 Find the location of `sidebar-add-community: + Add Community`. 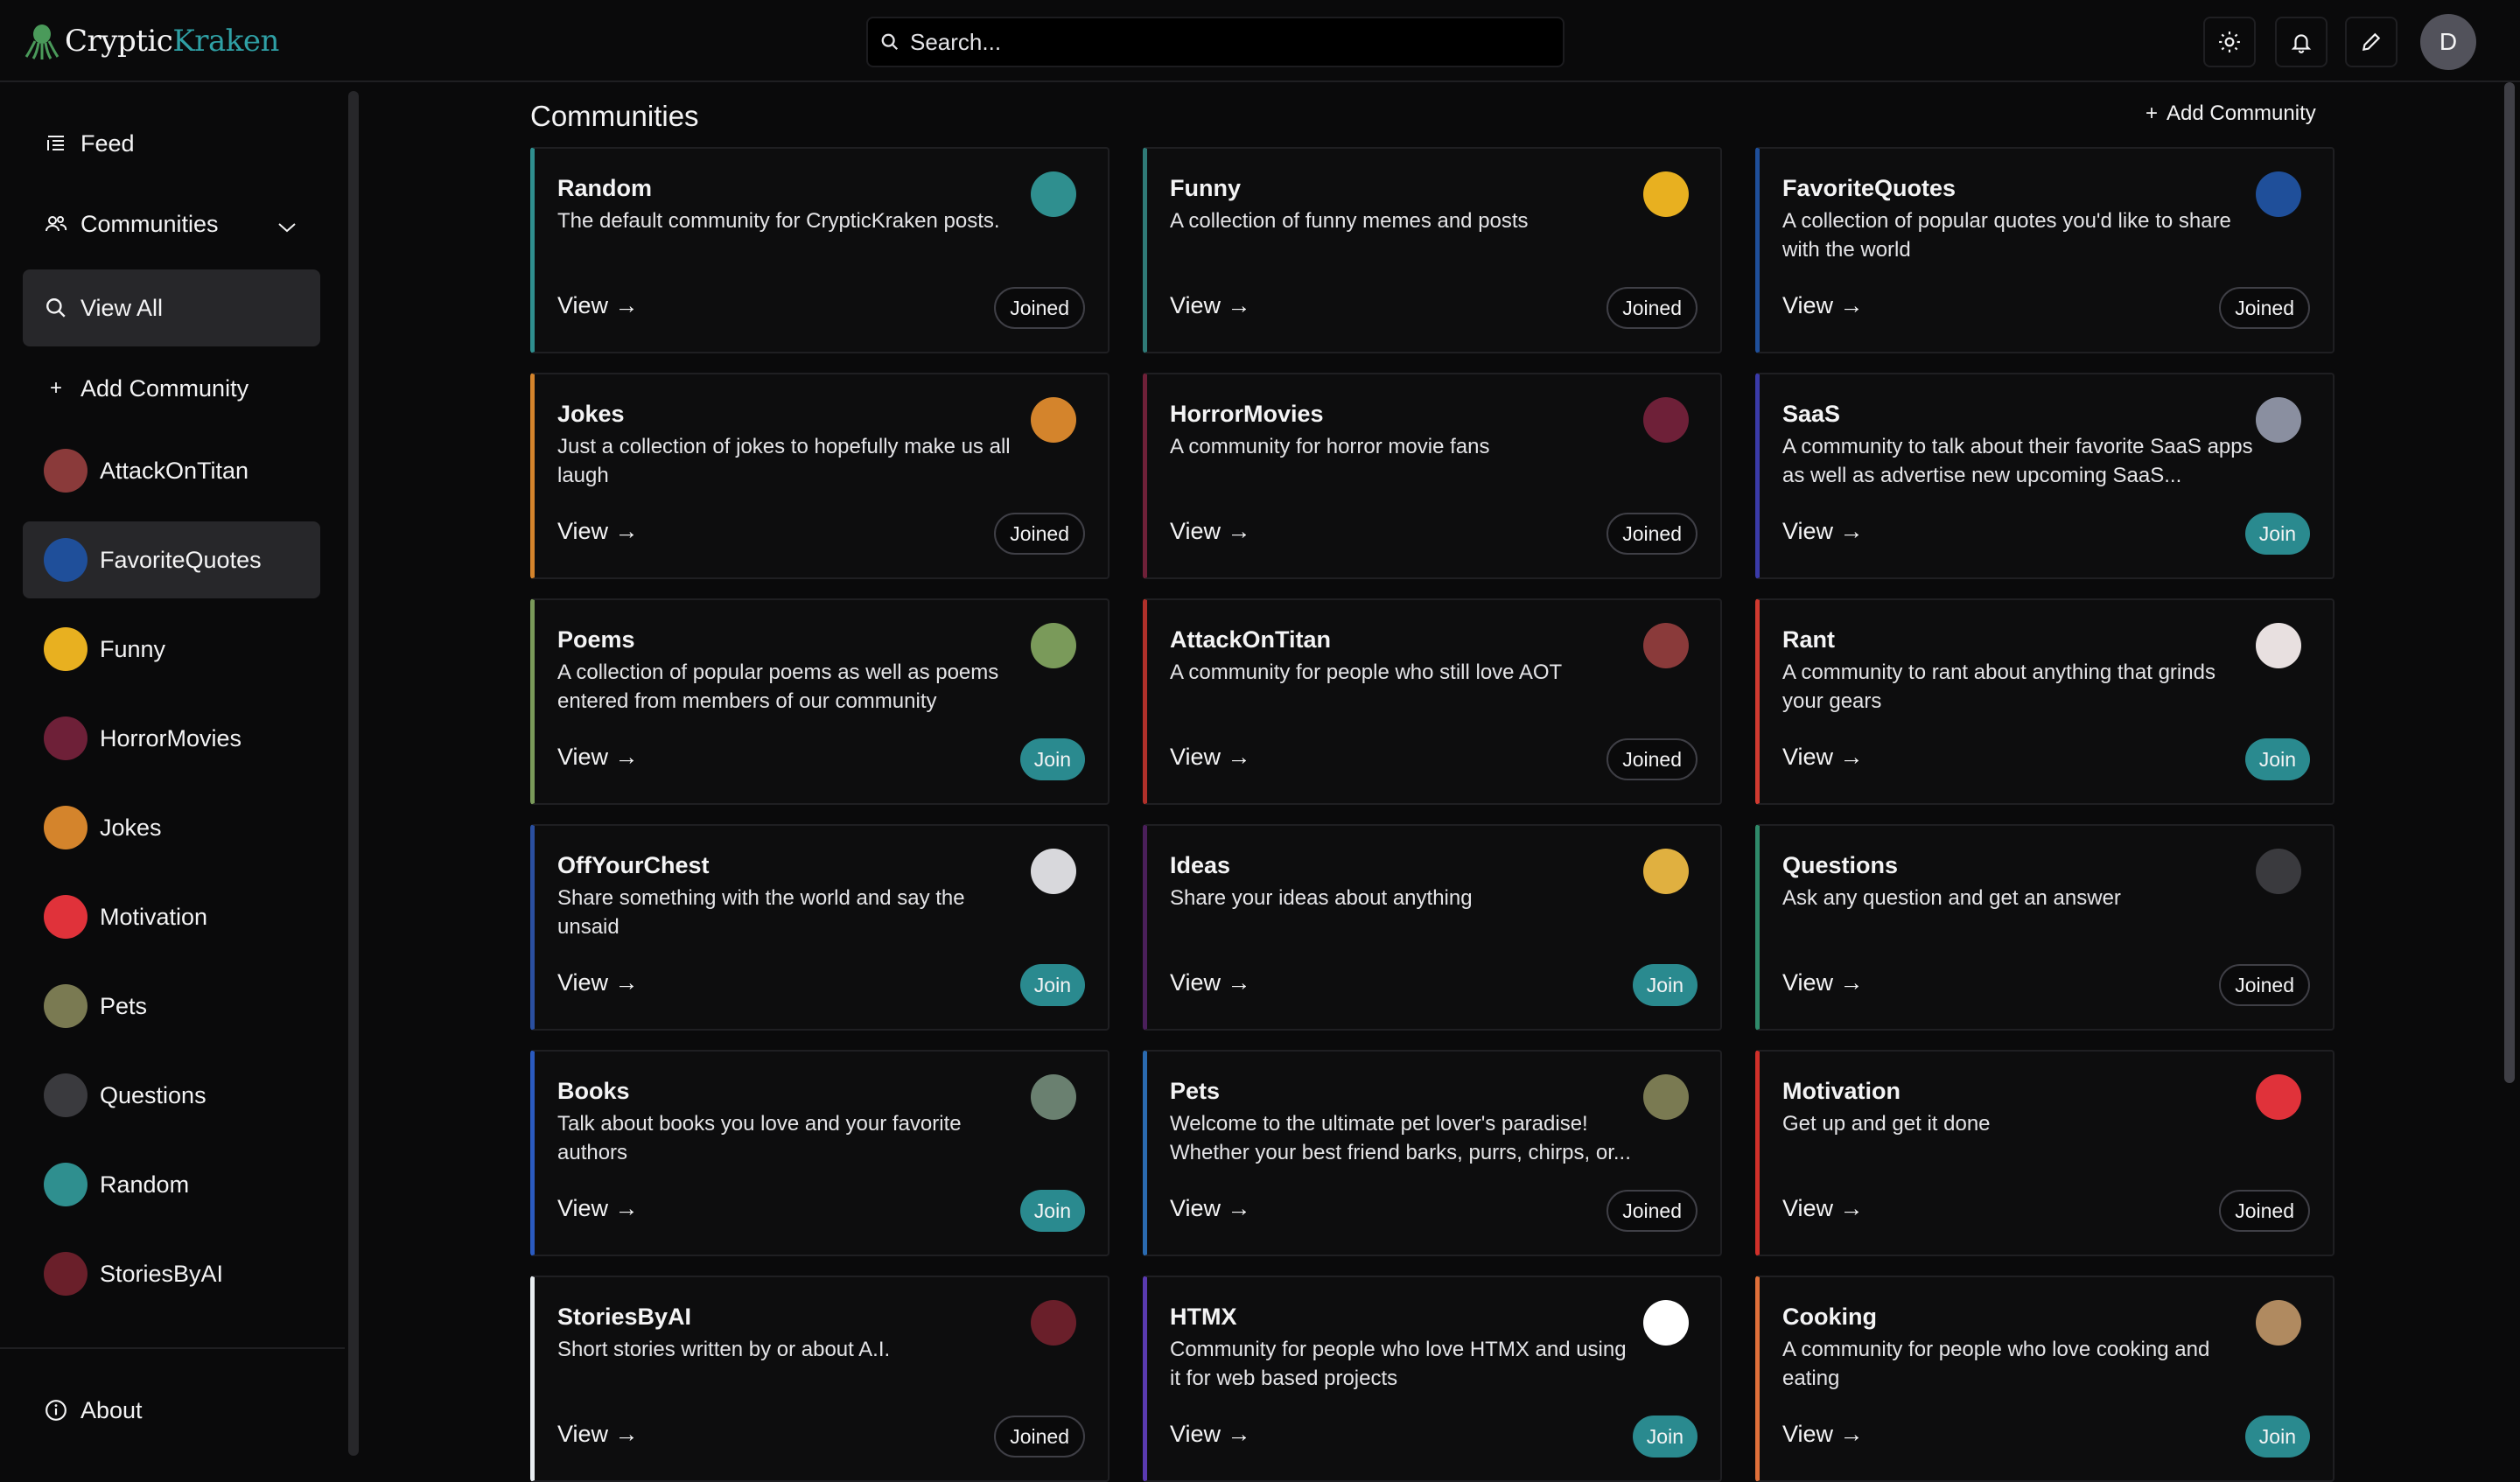

sidebar-add-community: + Add Community is located at coordinates (171, 388).